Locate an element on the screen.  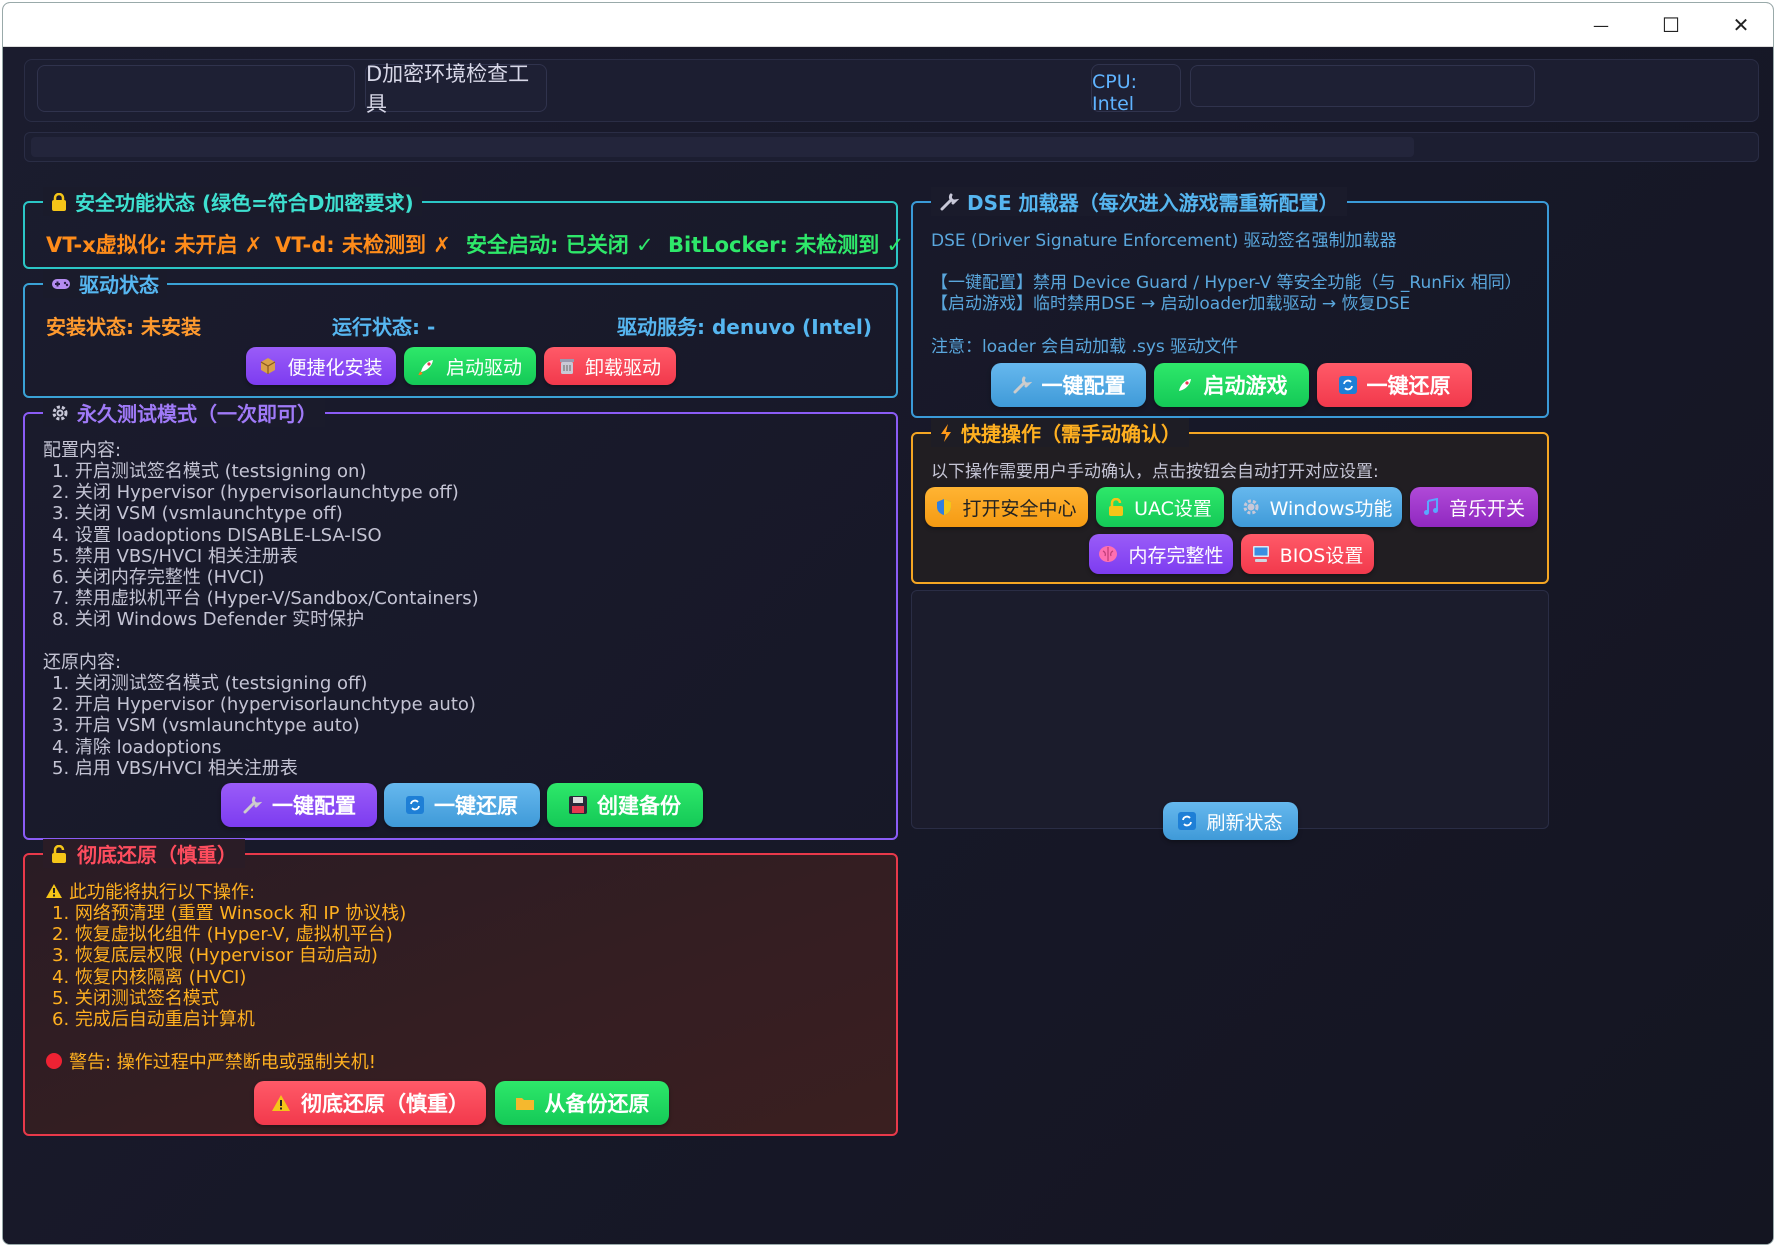
floppy-icon is located at coordinates (578, 805).